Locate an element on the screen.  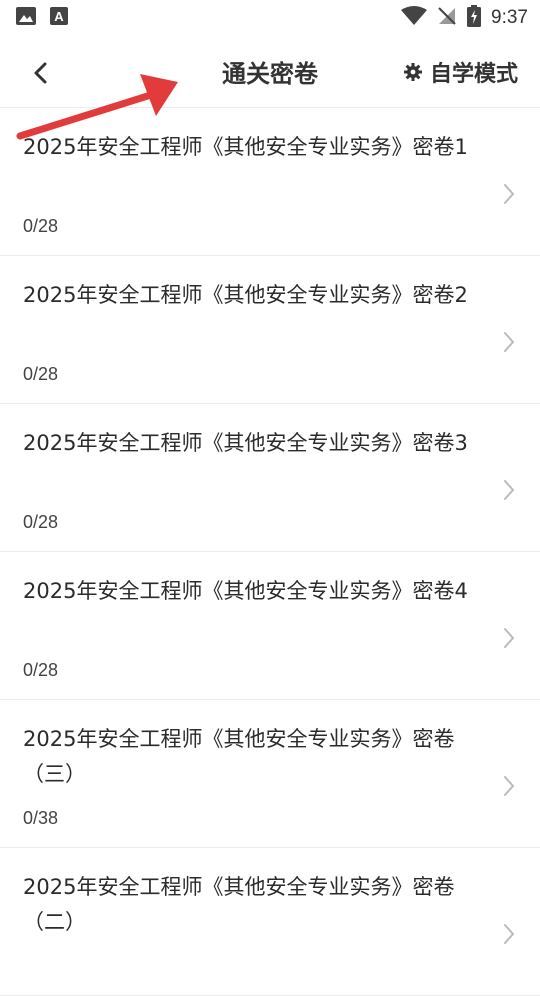
list-item: 2025年安全工程师《其他安全专业实务》密卷2 0/28 is located at coordinates (270, 330).